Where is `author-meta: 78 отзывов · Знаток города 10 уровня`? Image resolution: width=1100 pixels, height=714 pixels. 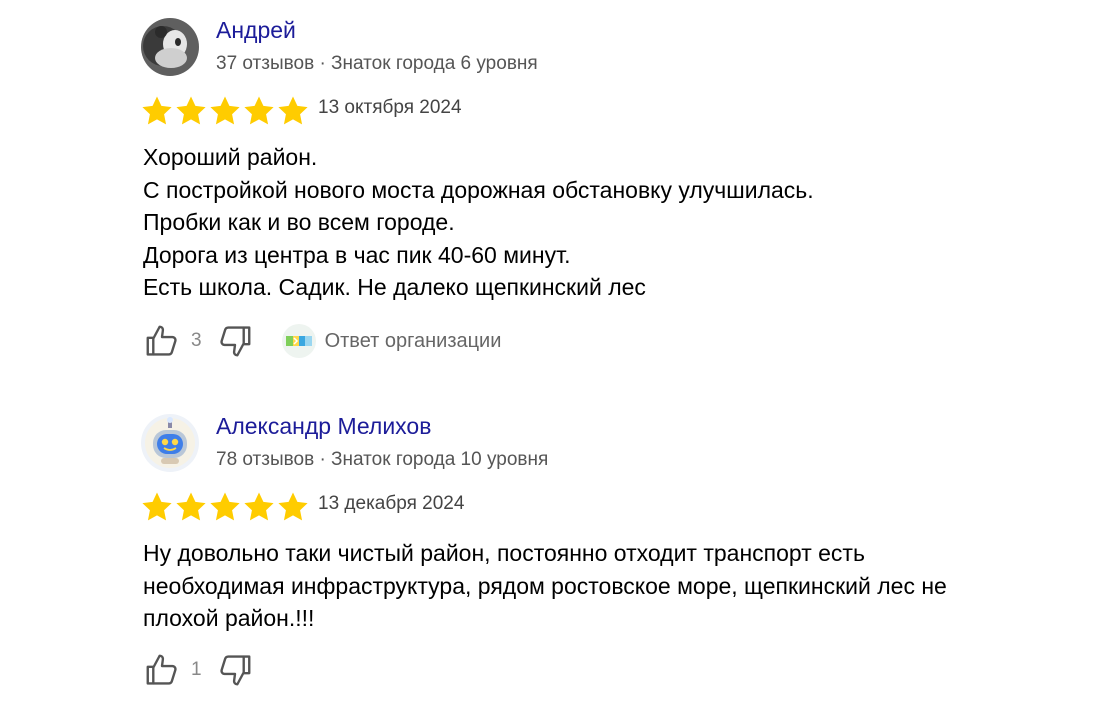
author-meta: 78 отзывов · Знаток города 10 уровня is located at coordinates (382, 459).